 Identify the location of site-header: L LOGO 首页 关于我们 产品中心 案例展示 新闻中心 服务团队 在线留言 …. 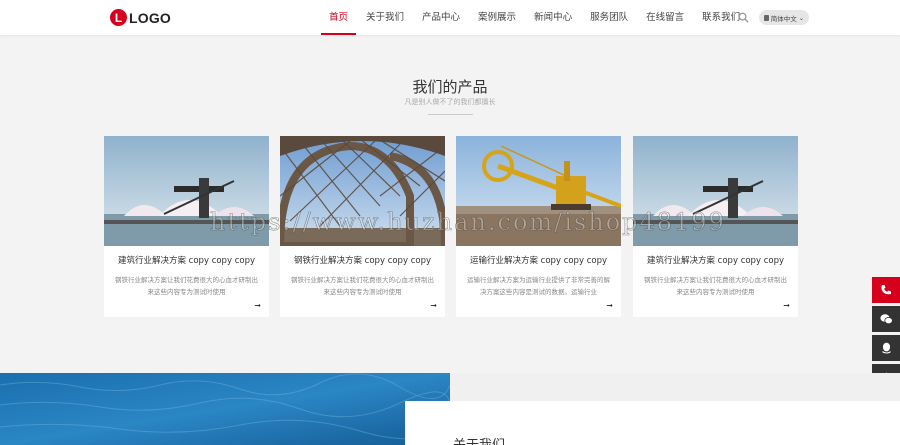
(450, 17).